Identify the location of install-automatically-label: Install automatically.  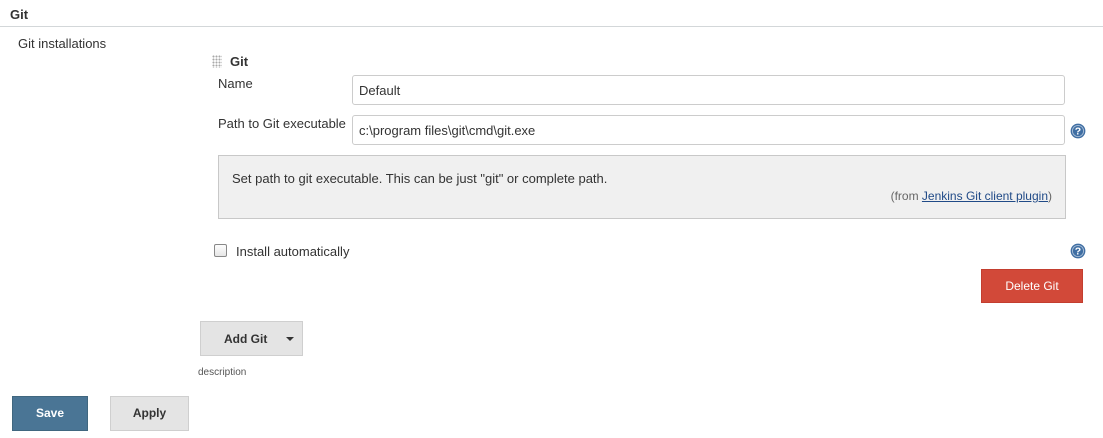
(292, 251).